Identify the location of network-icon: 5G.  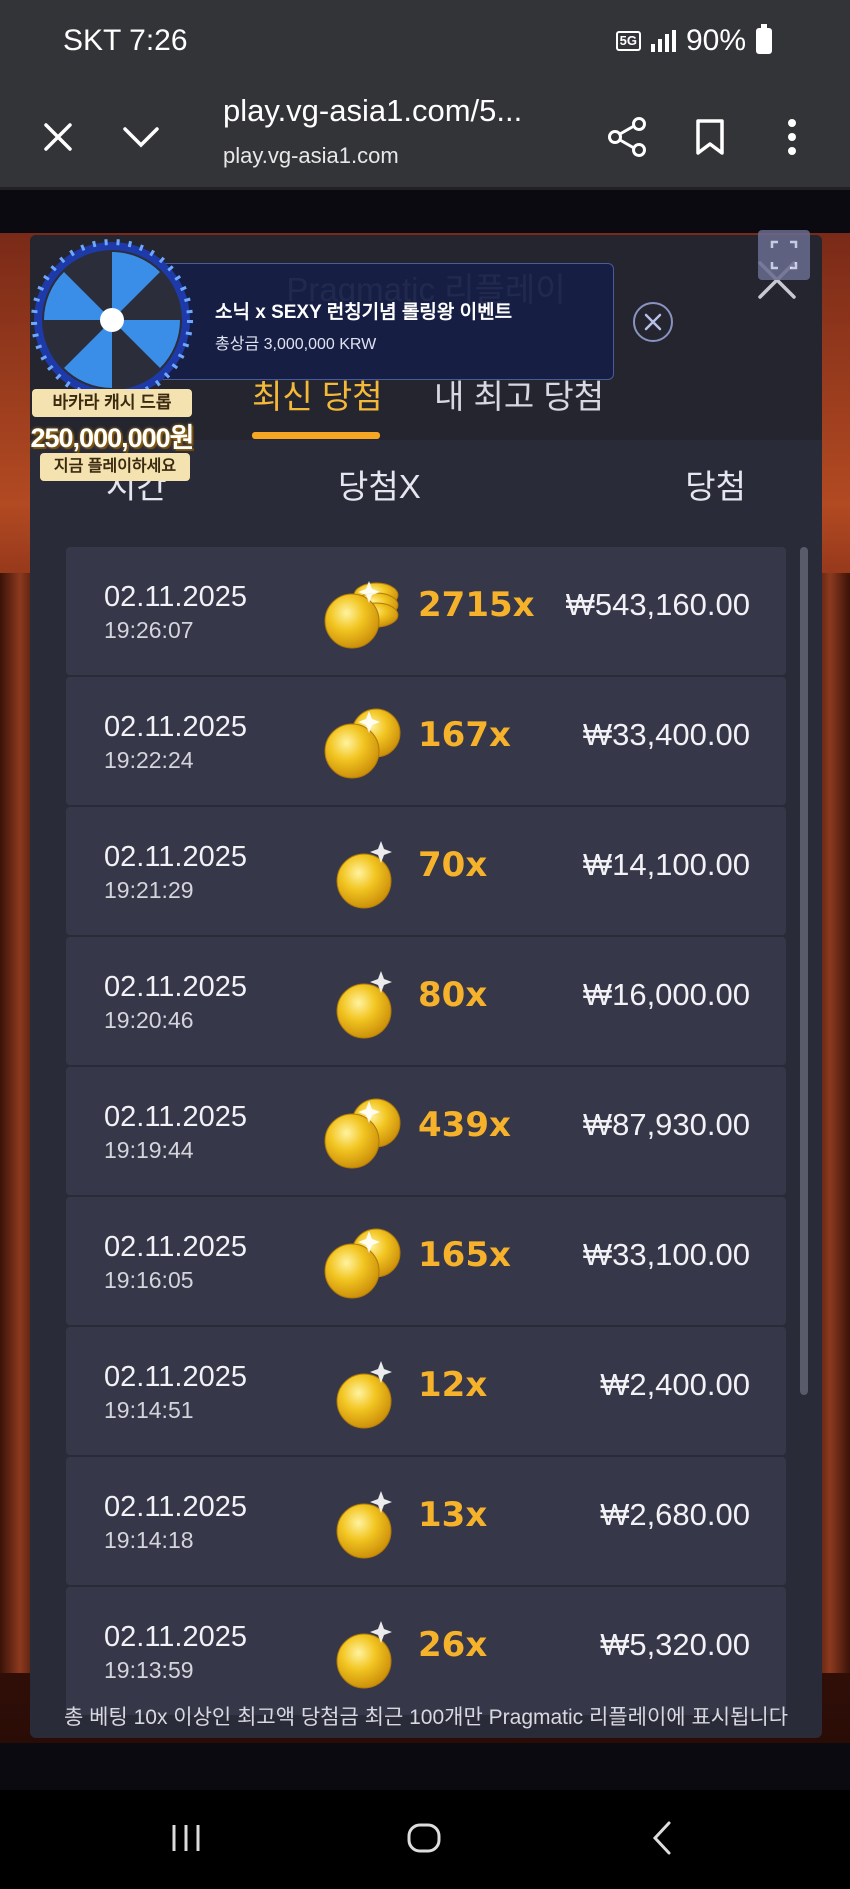
(628, 41).